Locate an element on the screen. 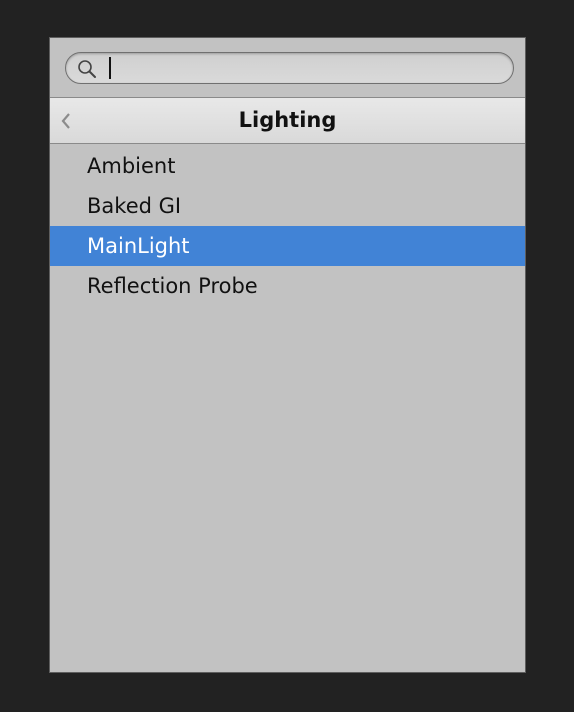 This screenshot has width=574, height=712. list-item: Reflection Probe is located at coordinates (287, 286).